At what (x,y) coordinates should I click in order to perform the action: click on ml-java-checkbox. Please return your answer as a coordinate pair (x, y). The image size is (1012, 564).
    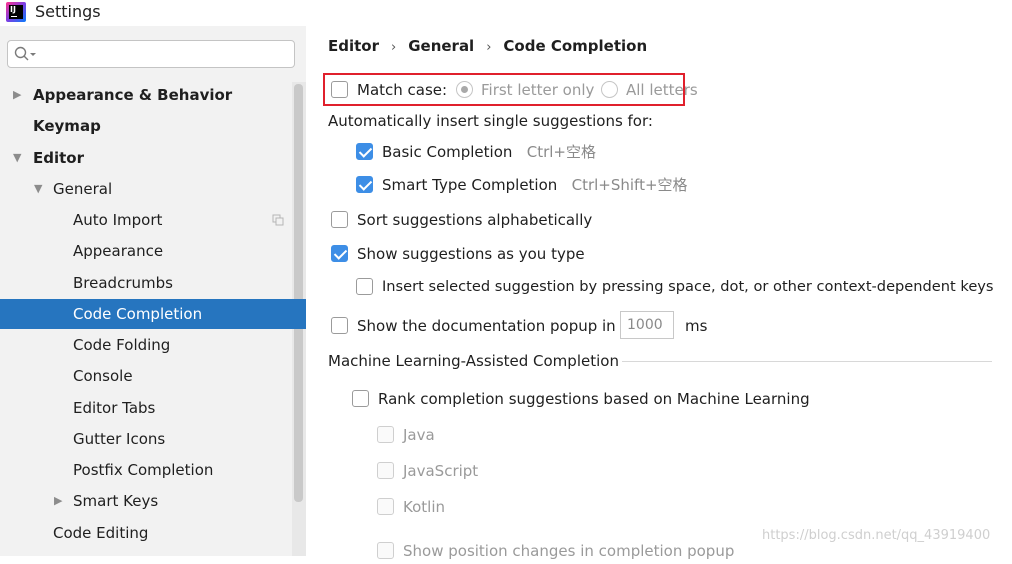
    Looking at the image, I should click on (385, 434).